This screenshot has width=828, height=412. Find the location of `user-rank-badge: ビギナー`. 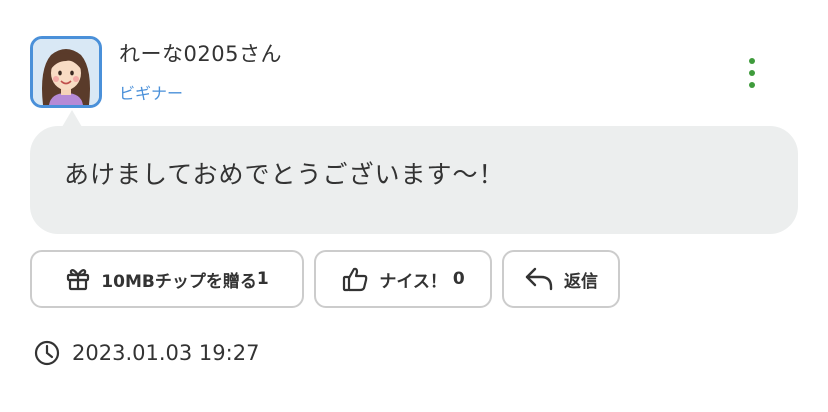

user-rank-badge: ビギナー is located at coordinates (151, 93).